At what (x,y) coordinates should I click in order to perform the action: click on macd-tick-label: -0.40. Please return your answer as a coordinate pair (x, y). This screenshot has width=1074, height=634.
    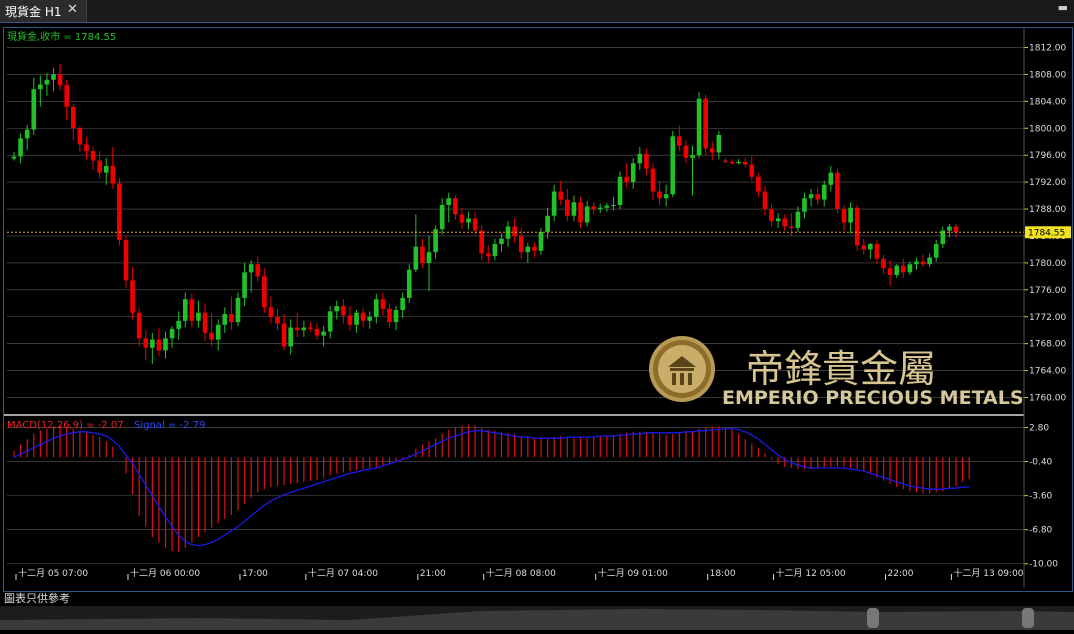
    Looking at the image, I should click on (1041, 463).